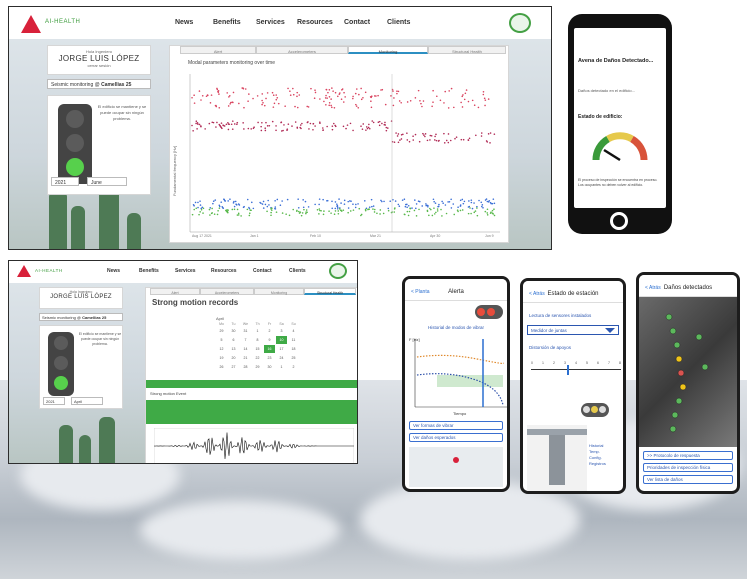  Describe the element at coordinates (573, 330) in the screenshot. I see `sensor-dropdown: Medidor de juntas` at that location.